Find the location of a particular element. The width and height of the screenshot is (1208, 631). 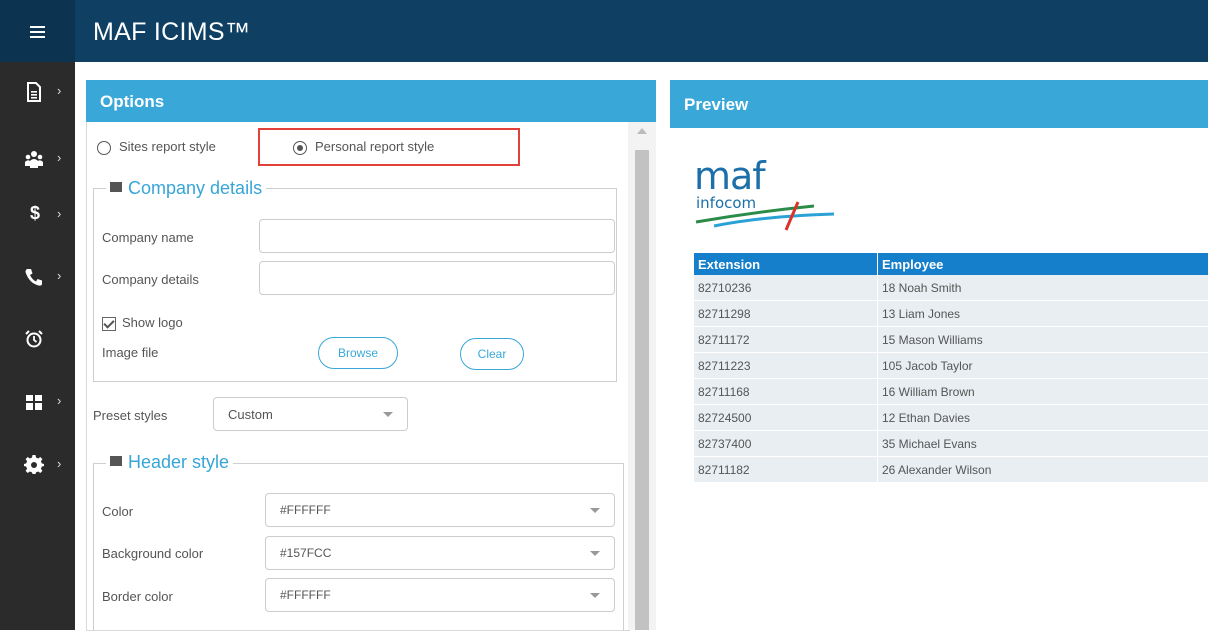

background-color-select: #157FCC is located at coordinates (440, 553).